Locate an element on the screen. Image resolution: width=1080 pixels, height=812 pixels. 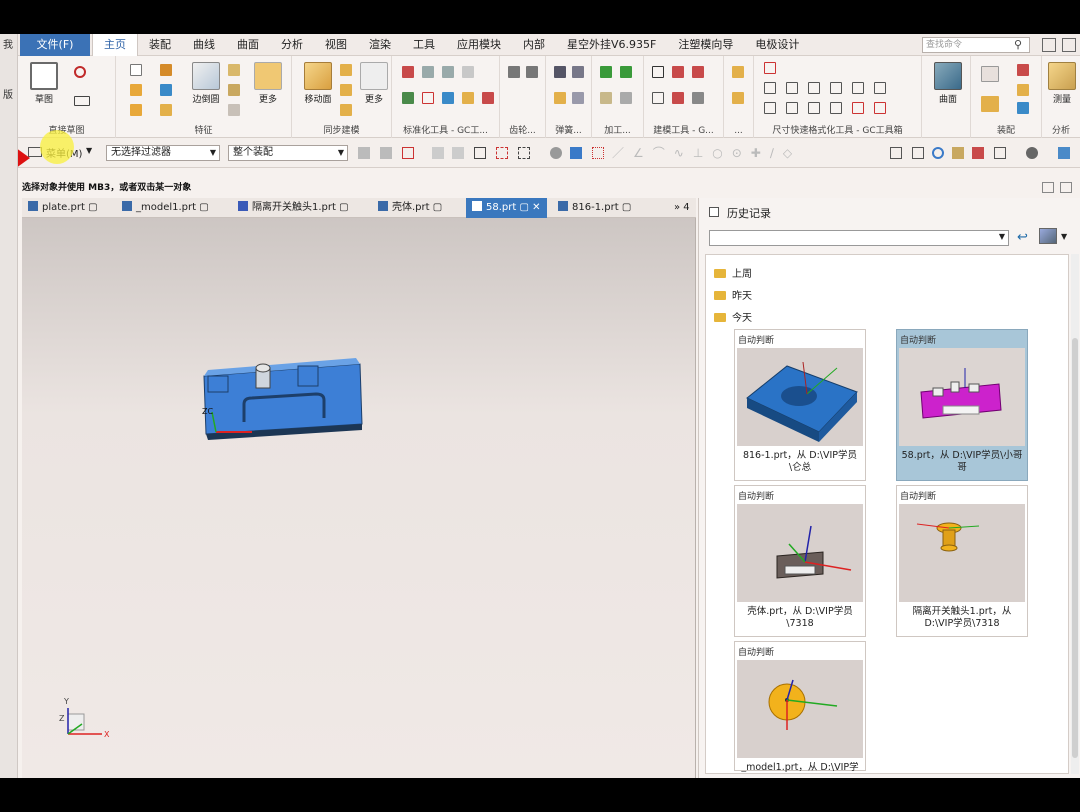
assembly-tool-3-icon is located at coordinates (1023, 90).